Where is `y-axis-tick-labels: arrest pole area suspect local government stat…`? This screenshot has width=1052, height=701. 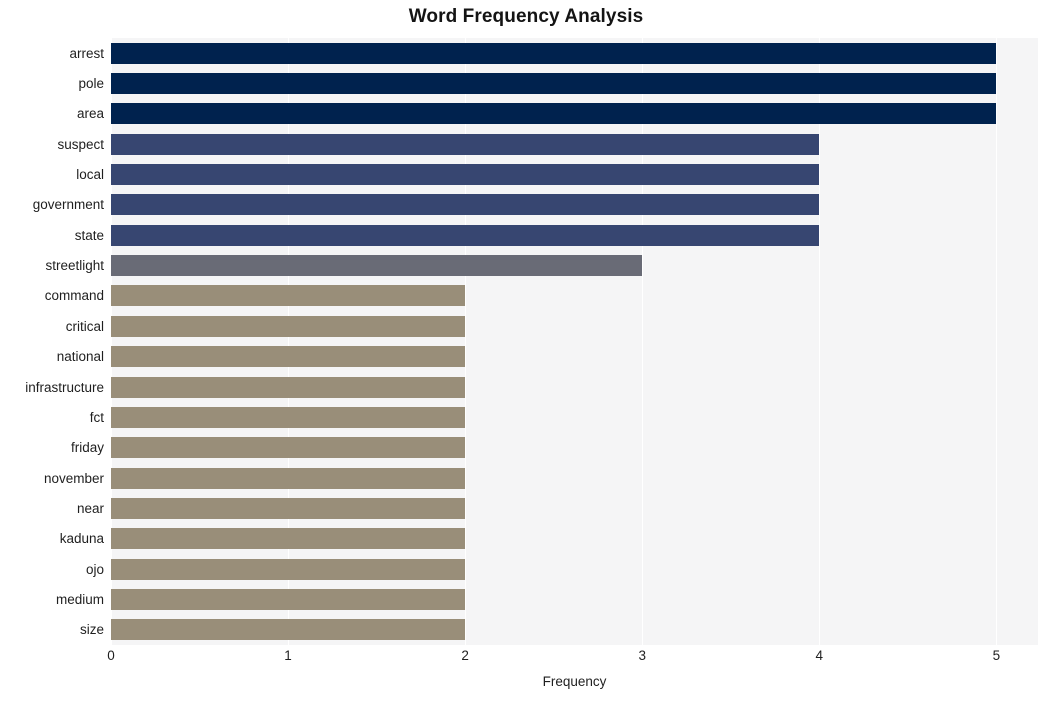 y-axis-tick-labels: arrest pole area suspect local government stat… is located at coordinates (52, 341).